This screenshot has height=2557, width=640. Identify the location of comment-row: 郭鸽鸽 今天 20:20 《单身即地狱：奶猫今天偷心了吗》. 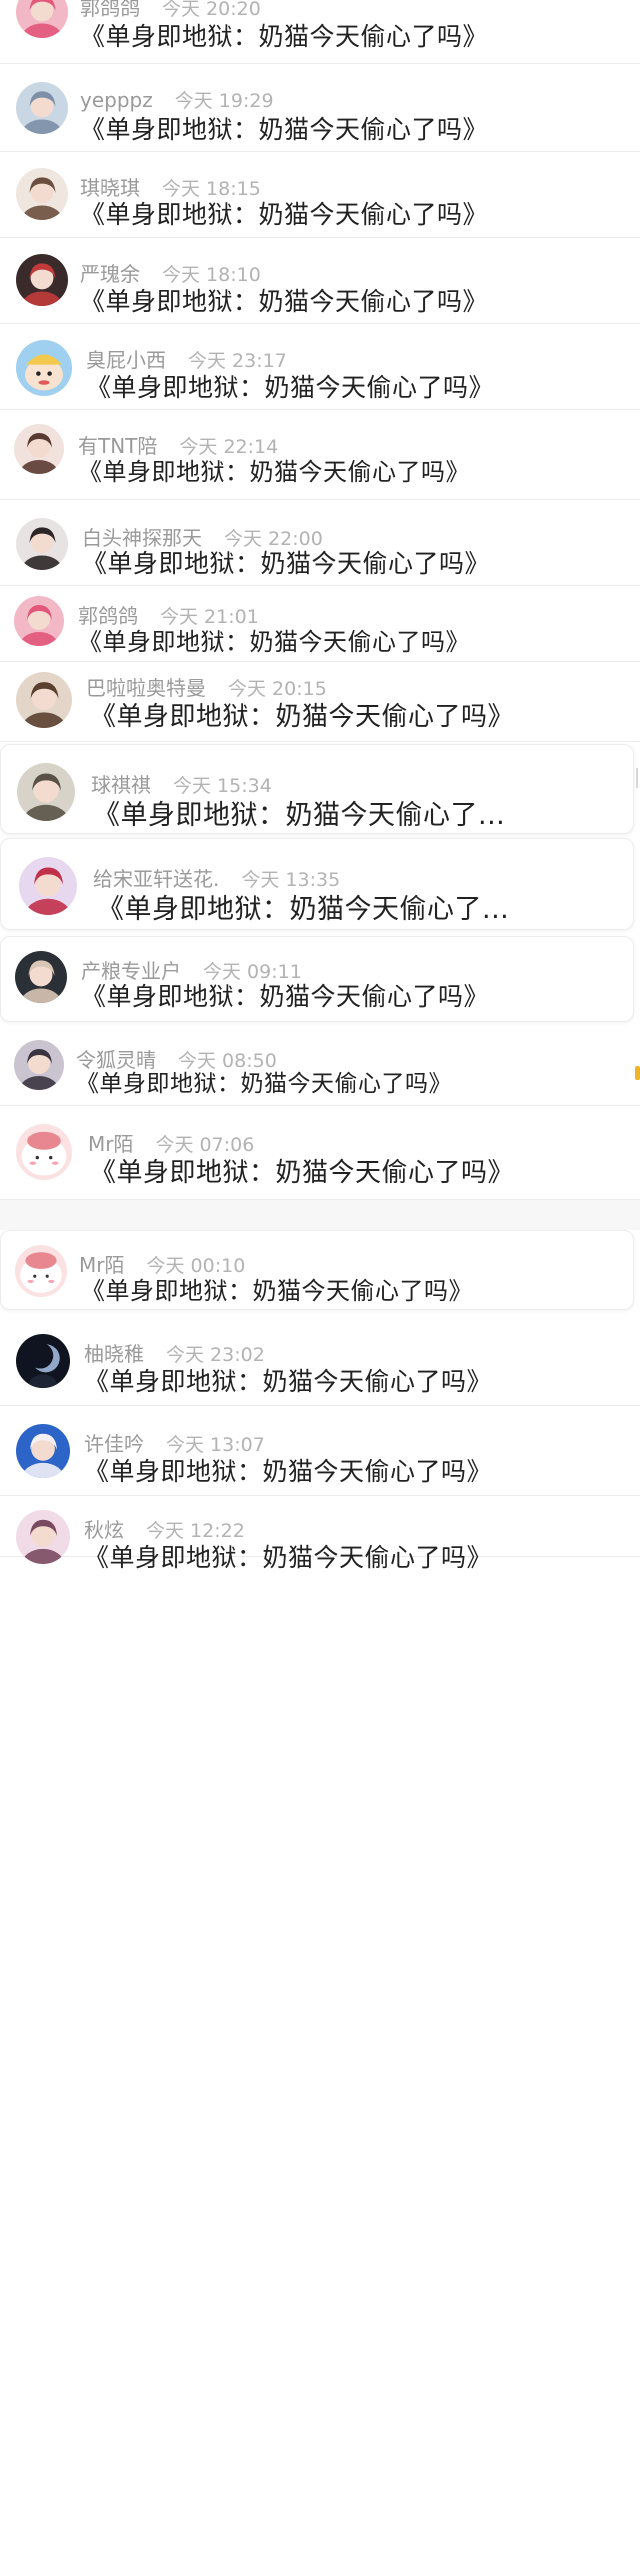
(320, 32).